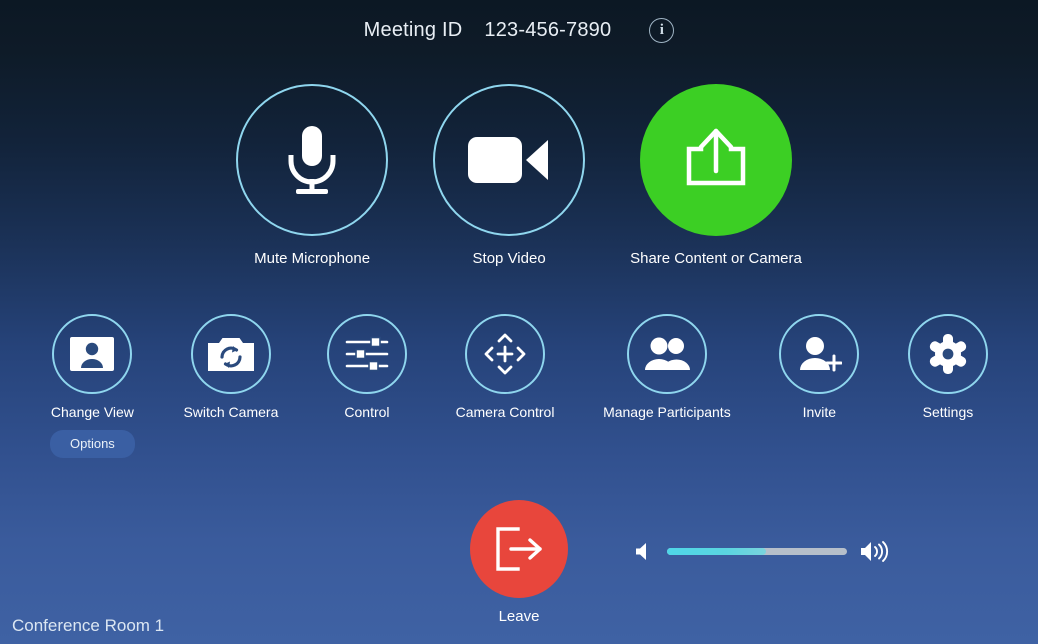 The width and height of the screenshot is (1038, 644). What do you see at coordinates (413, 29) in the screenshot?
I see `meeting-id-label: Meeting ID` at bounding box center [413, 29].